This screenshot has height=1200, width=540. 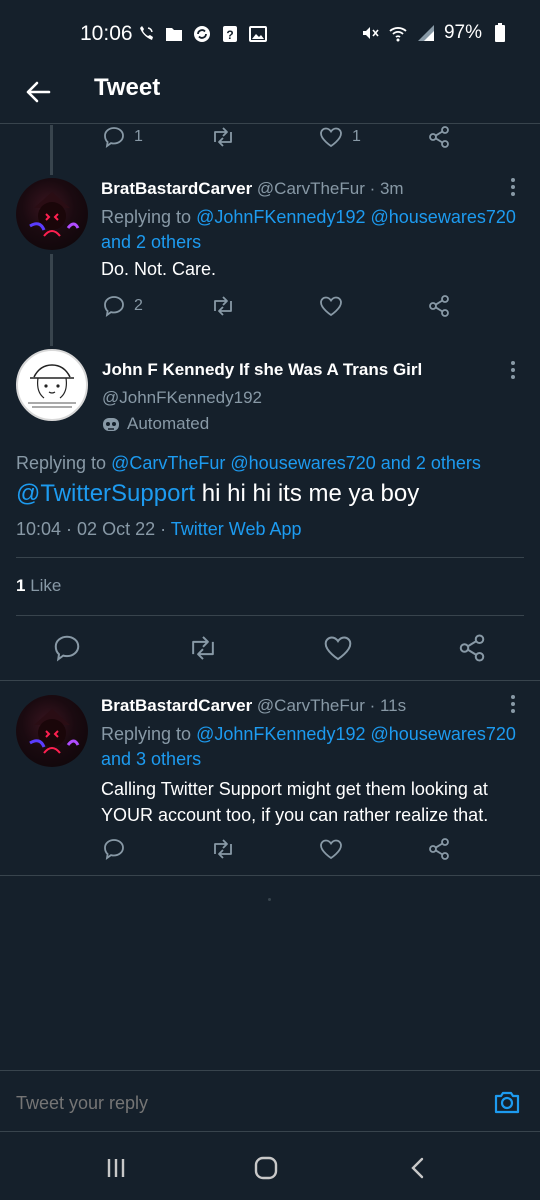 I want to click on reply-button: 1, so click(x=122, y=137).